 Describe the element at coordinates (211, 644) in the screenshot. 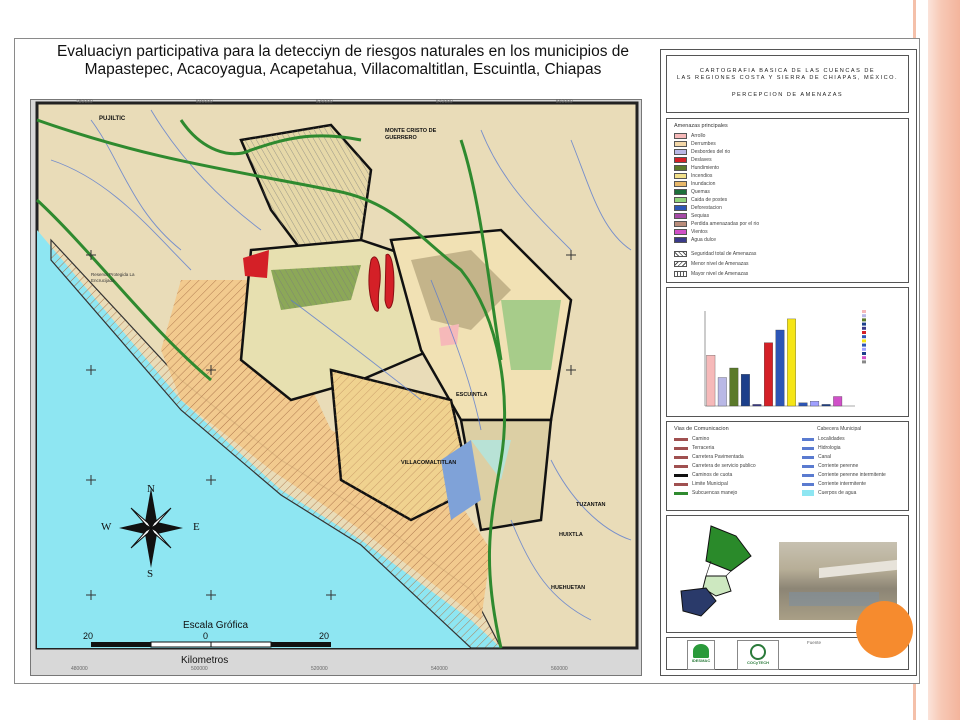

I see `scale-bar` at that location.